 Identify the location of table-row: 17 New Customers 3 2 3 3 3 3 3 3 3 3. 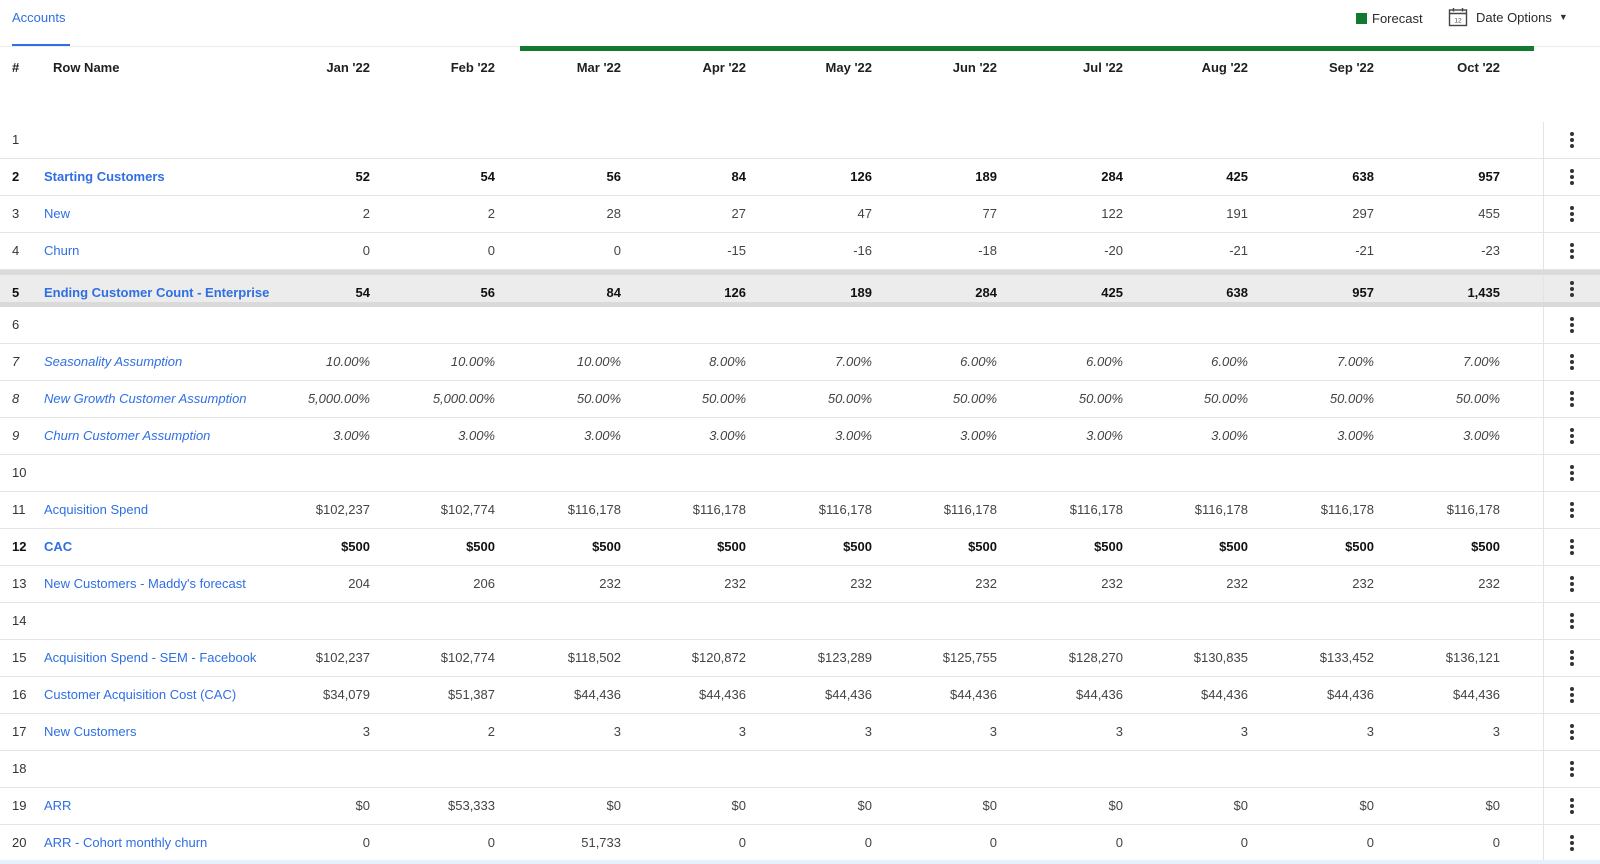
(800, 732).